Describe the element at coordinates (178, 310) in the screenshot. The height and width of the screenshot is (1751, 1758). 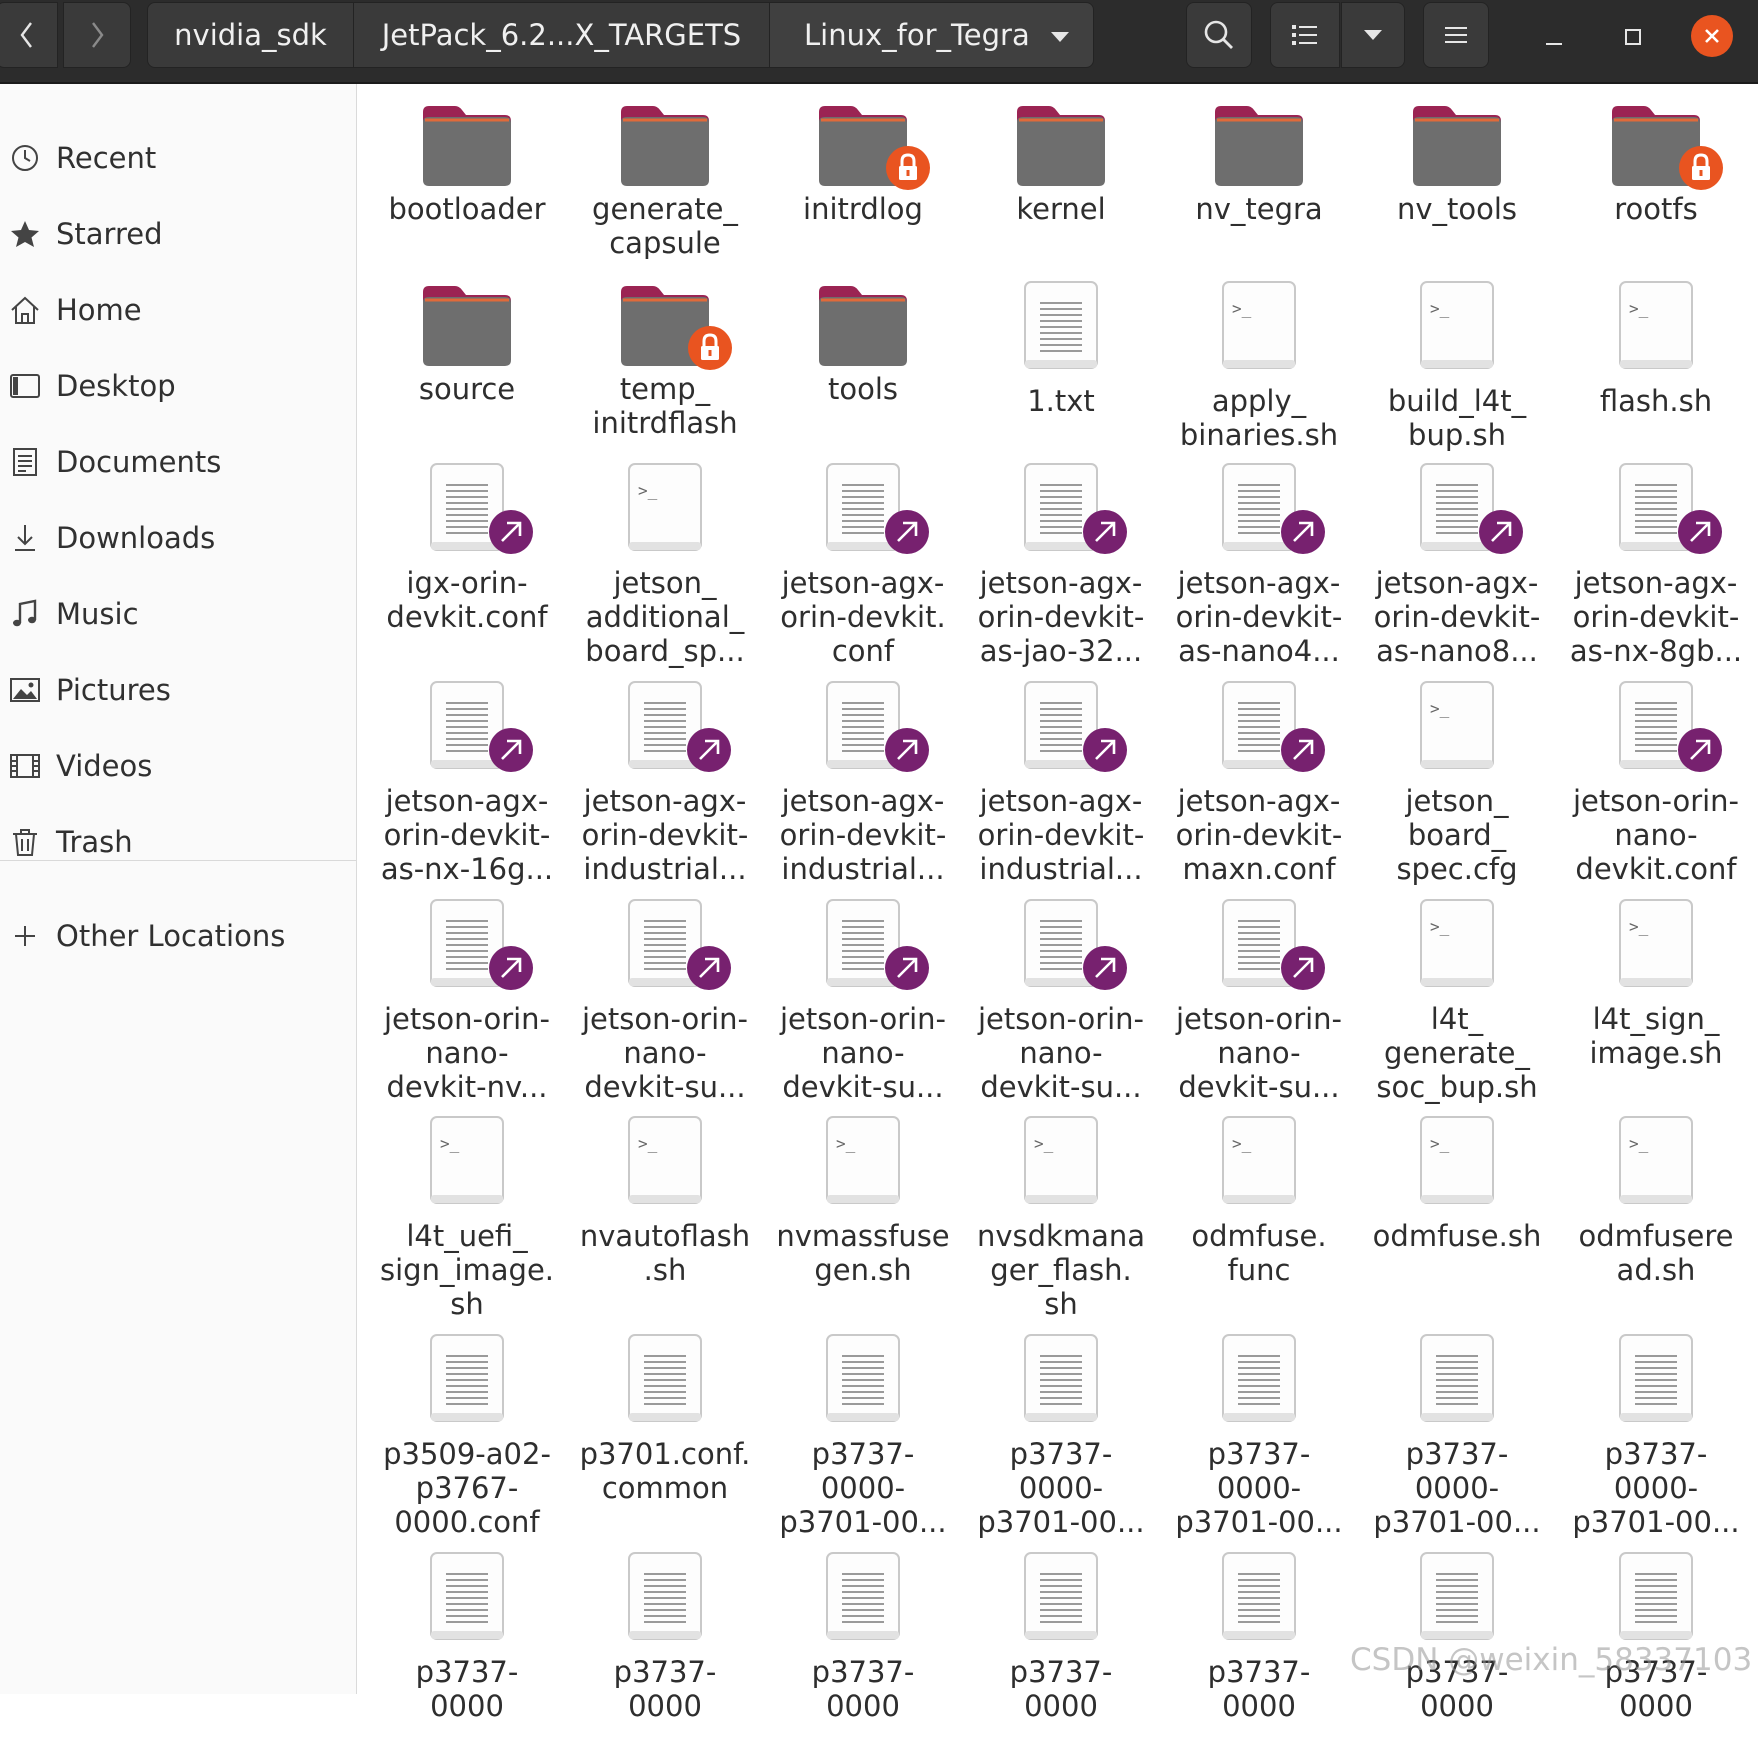
I see `sidebar-item-home: Home` at that location.